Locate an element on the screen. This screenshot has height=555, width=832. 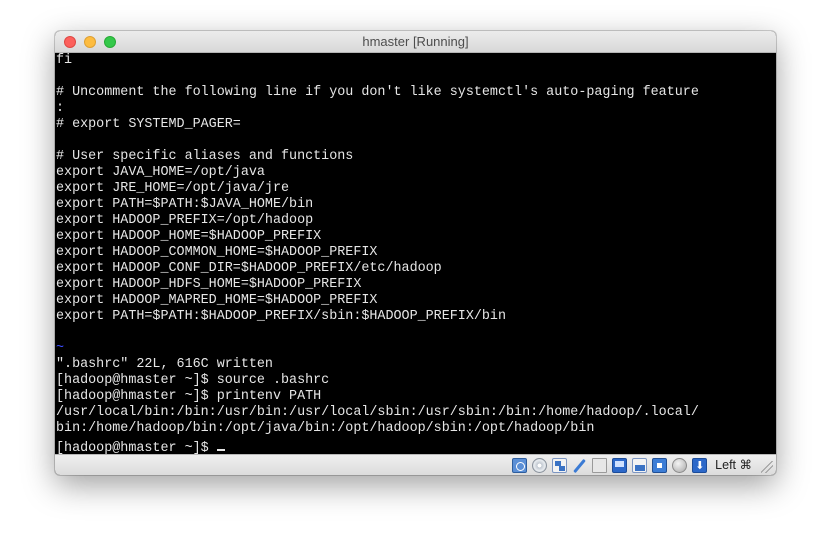
shell-prompt: [hadoop@hmaster ~]$ is located at coordinates (136, 447).